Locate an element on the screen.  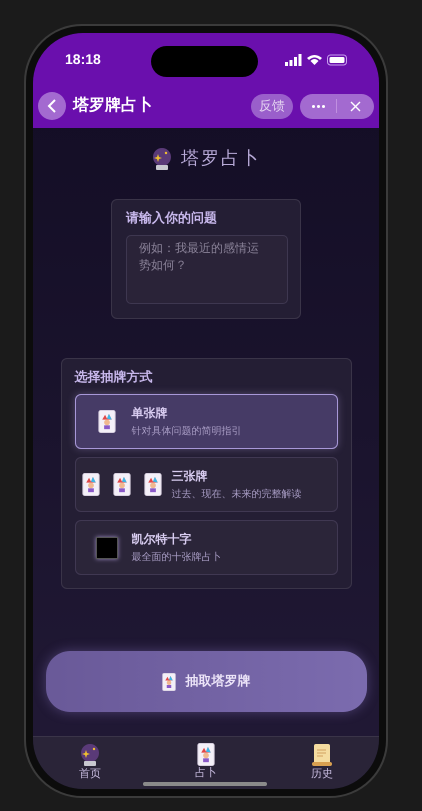
close-icon is located at coordinates (355, 106).